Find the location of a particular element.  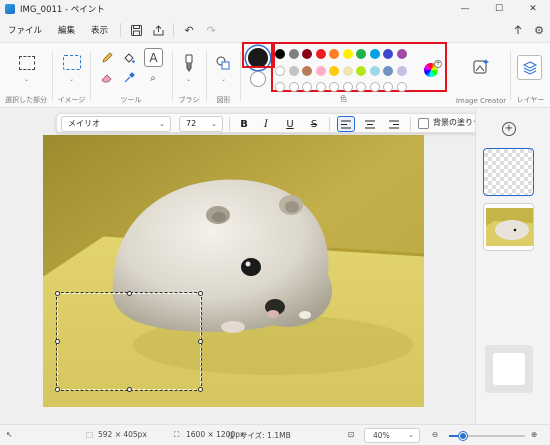

zoom-select: 40% ⌄ is located at coordinates (392, 435).